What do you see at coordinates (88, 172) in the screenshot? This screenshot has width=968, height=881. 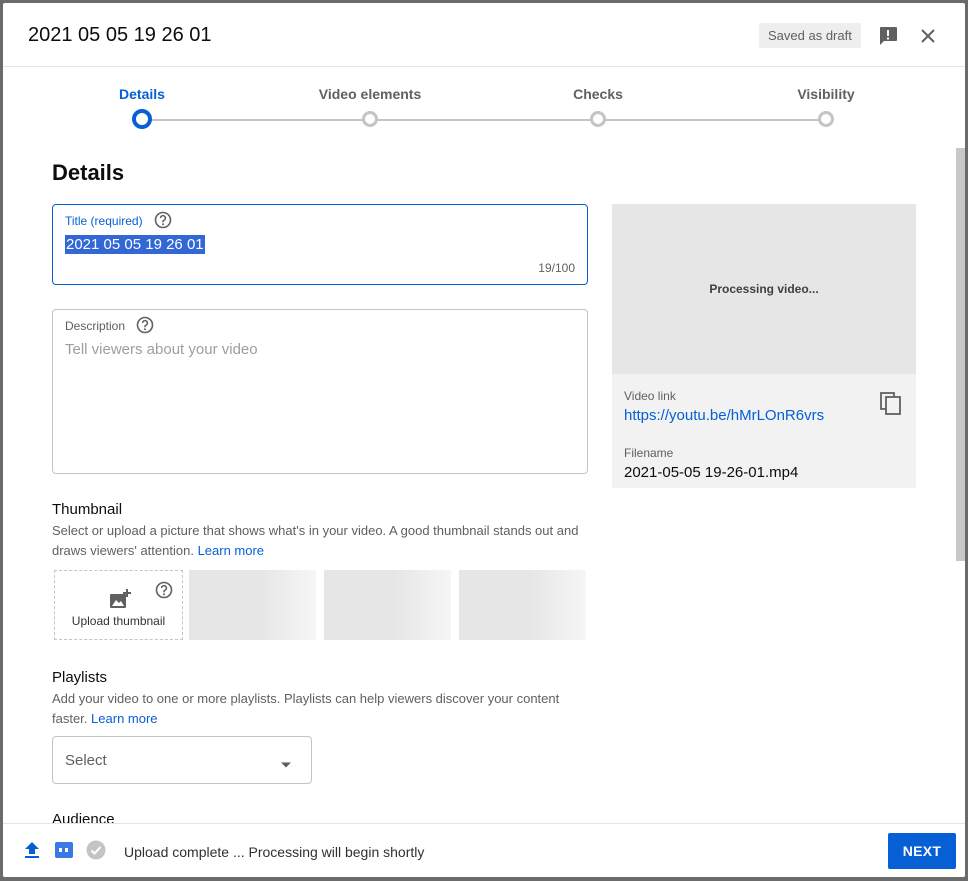 I see `details-heading: Details` at bounding box center [88, 172].